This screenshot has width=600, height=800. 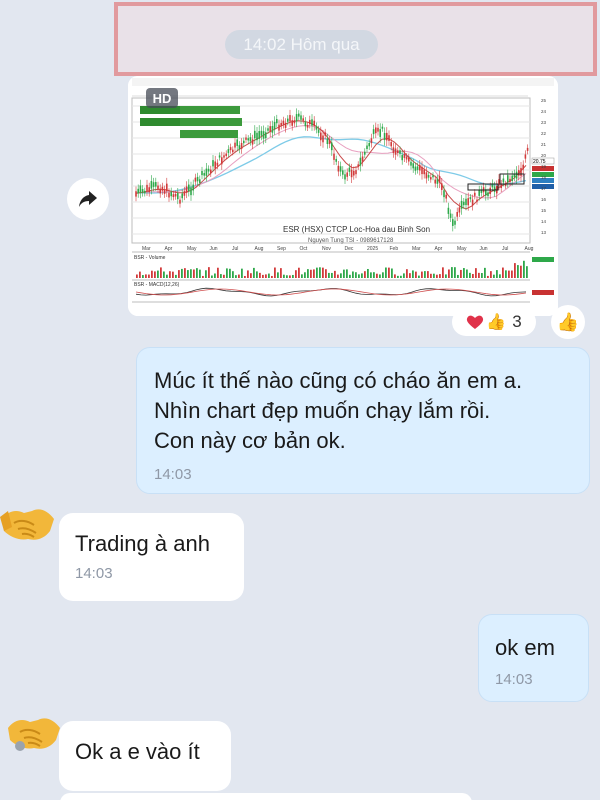 What do you see at coordinates (394, 249) in the screenshot?
I see `x-axis-label: Feb` at bounding box center [394, 249].